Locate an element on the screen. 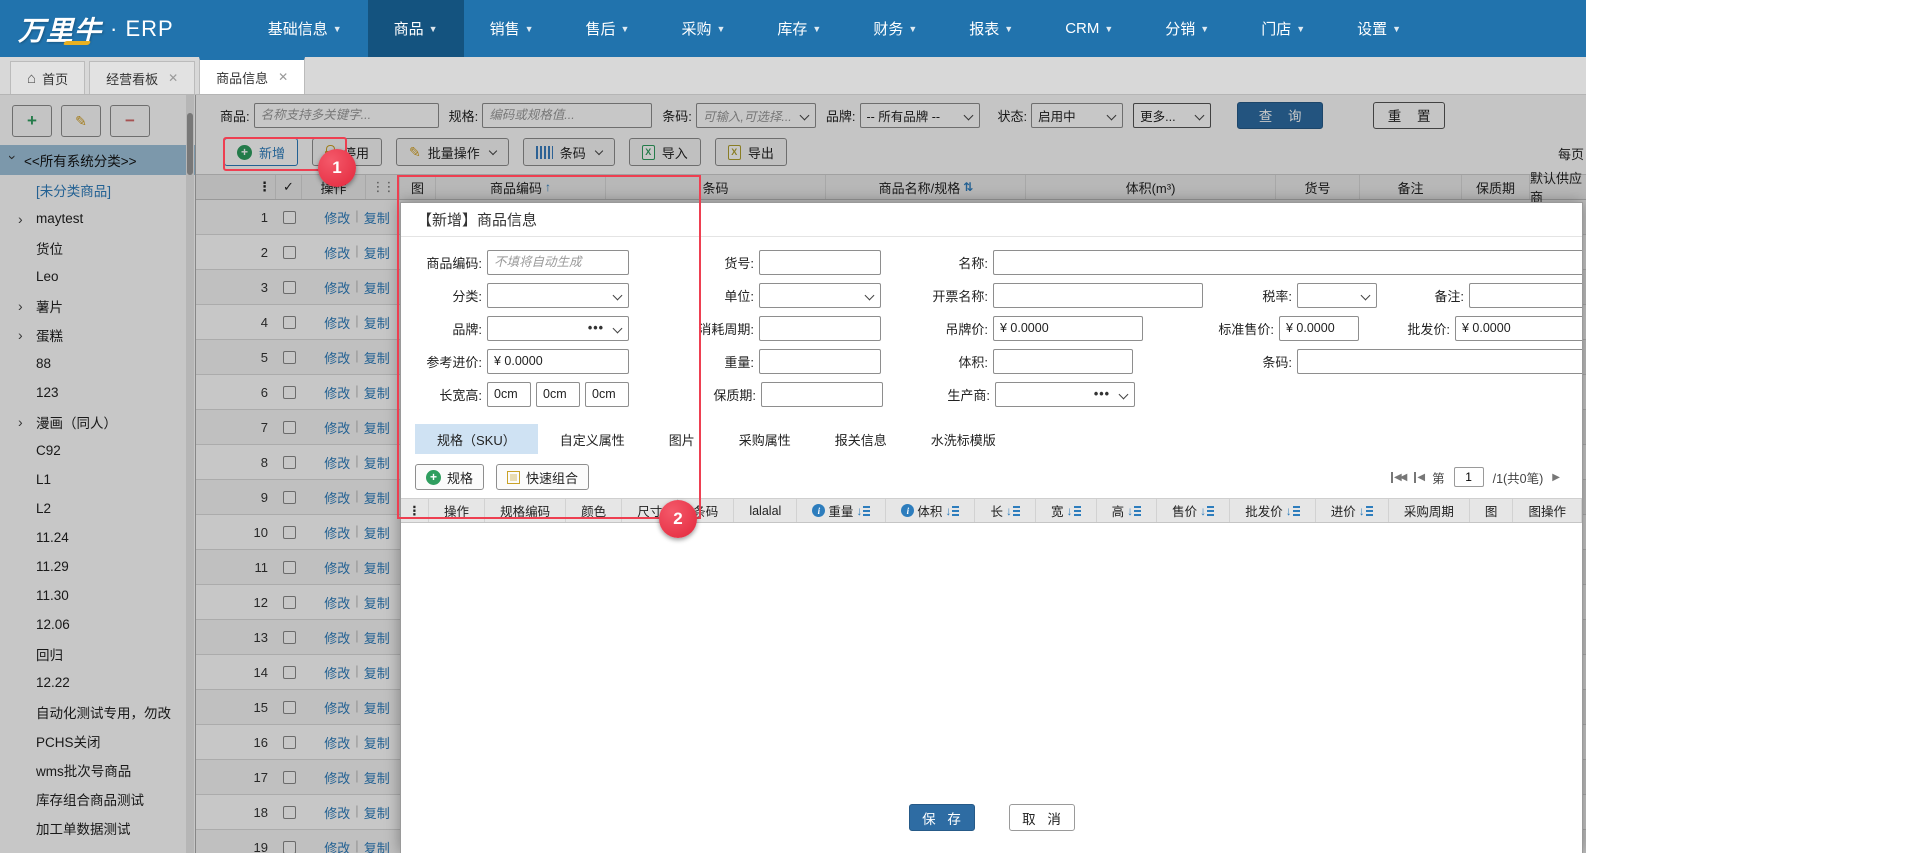 The image size is (1920, 853). quick-combine-button: 快速组合 is located at coordinates (543, 477).